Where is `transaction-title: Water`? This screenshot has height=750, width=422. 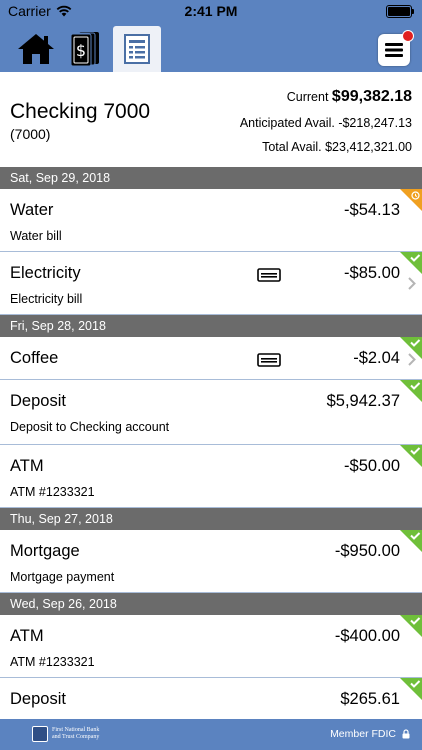 transaction-title: Water is located at coordinates (32, 210).